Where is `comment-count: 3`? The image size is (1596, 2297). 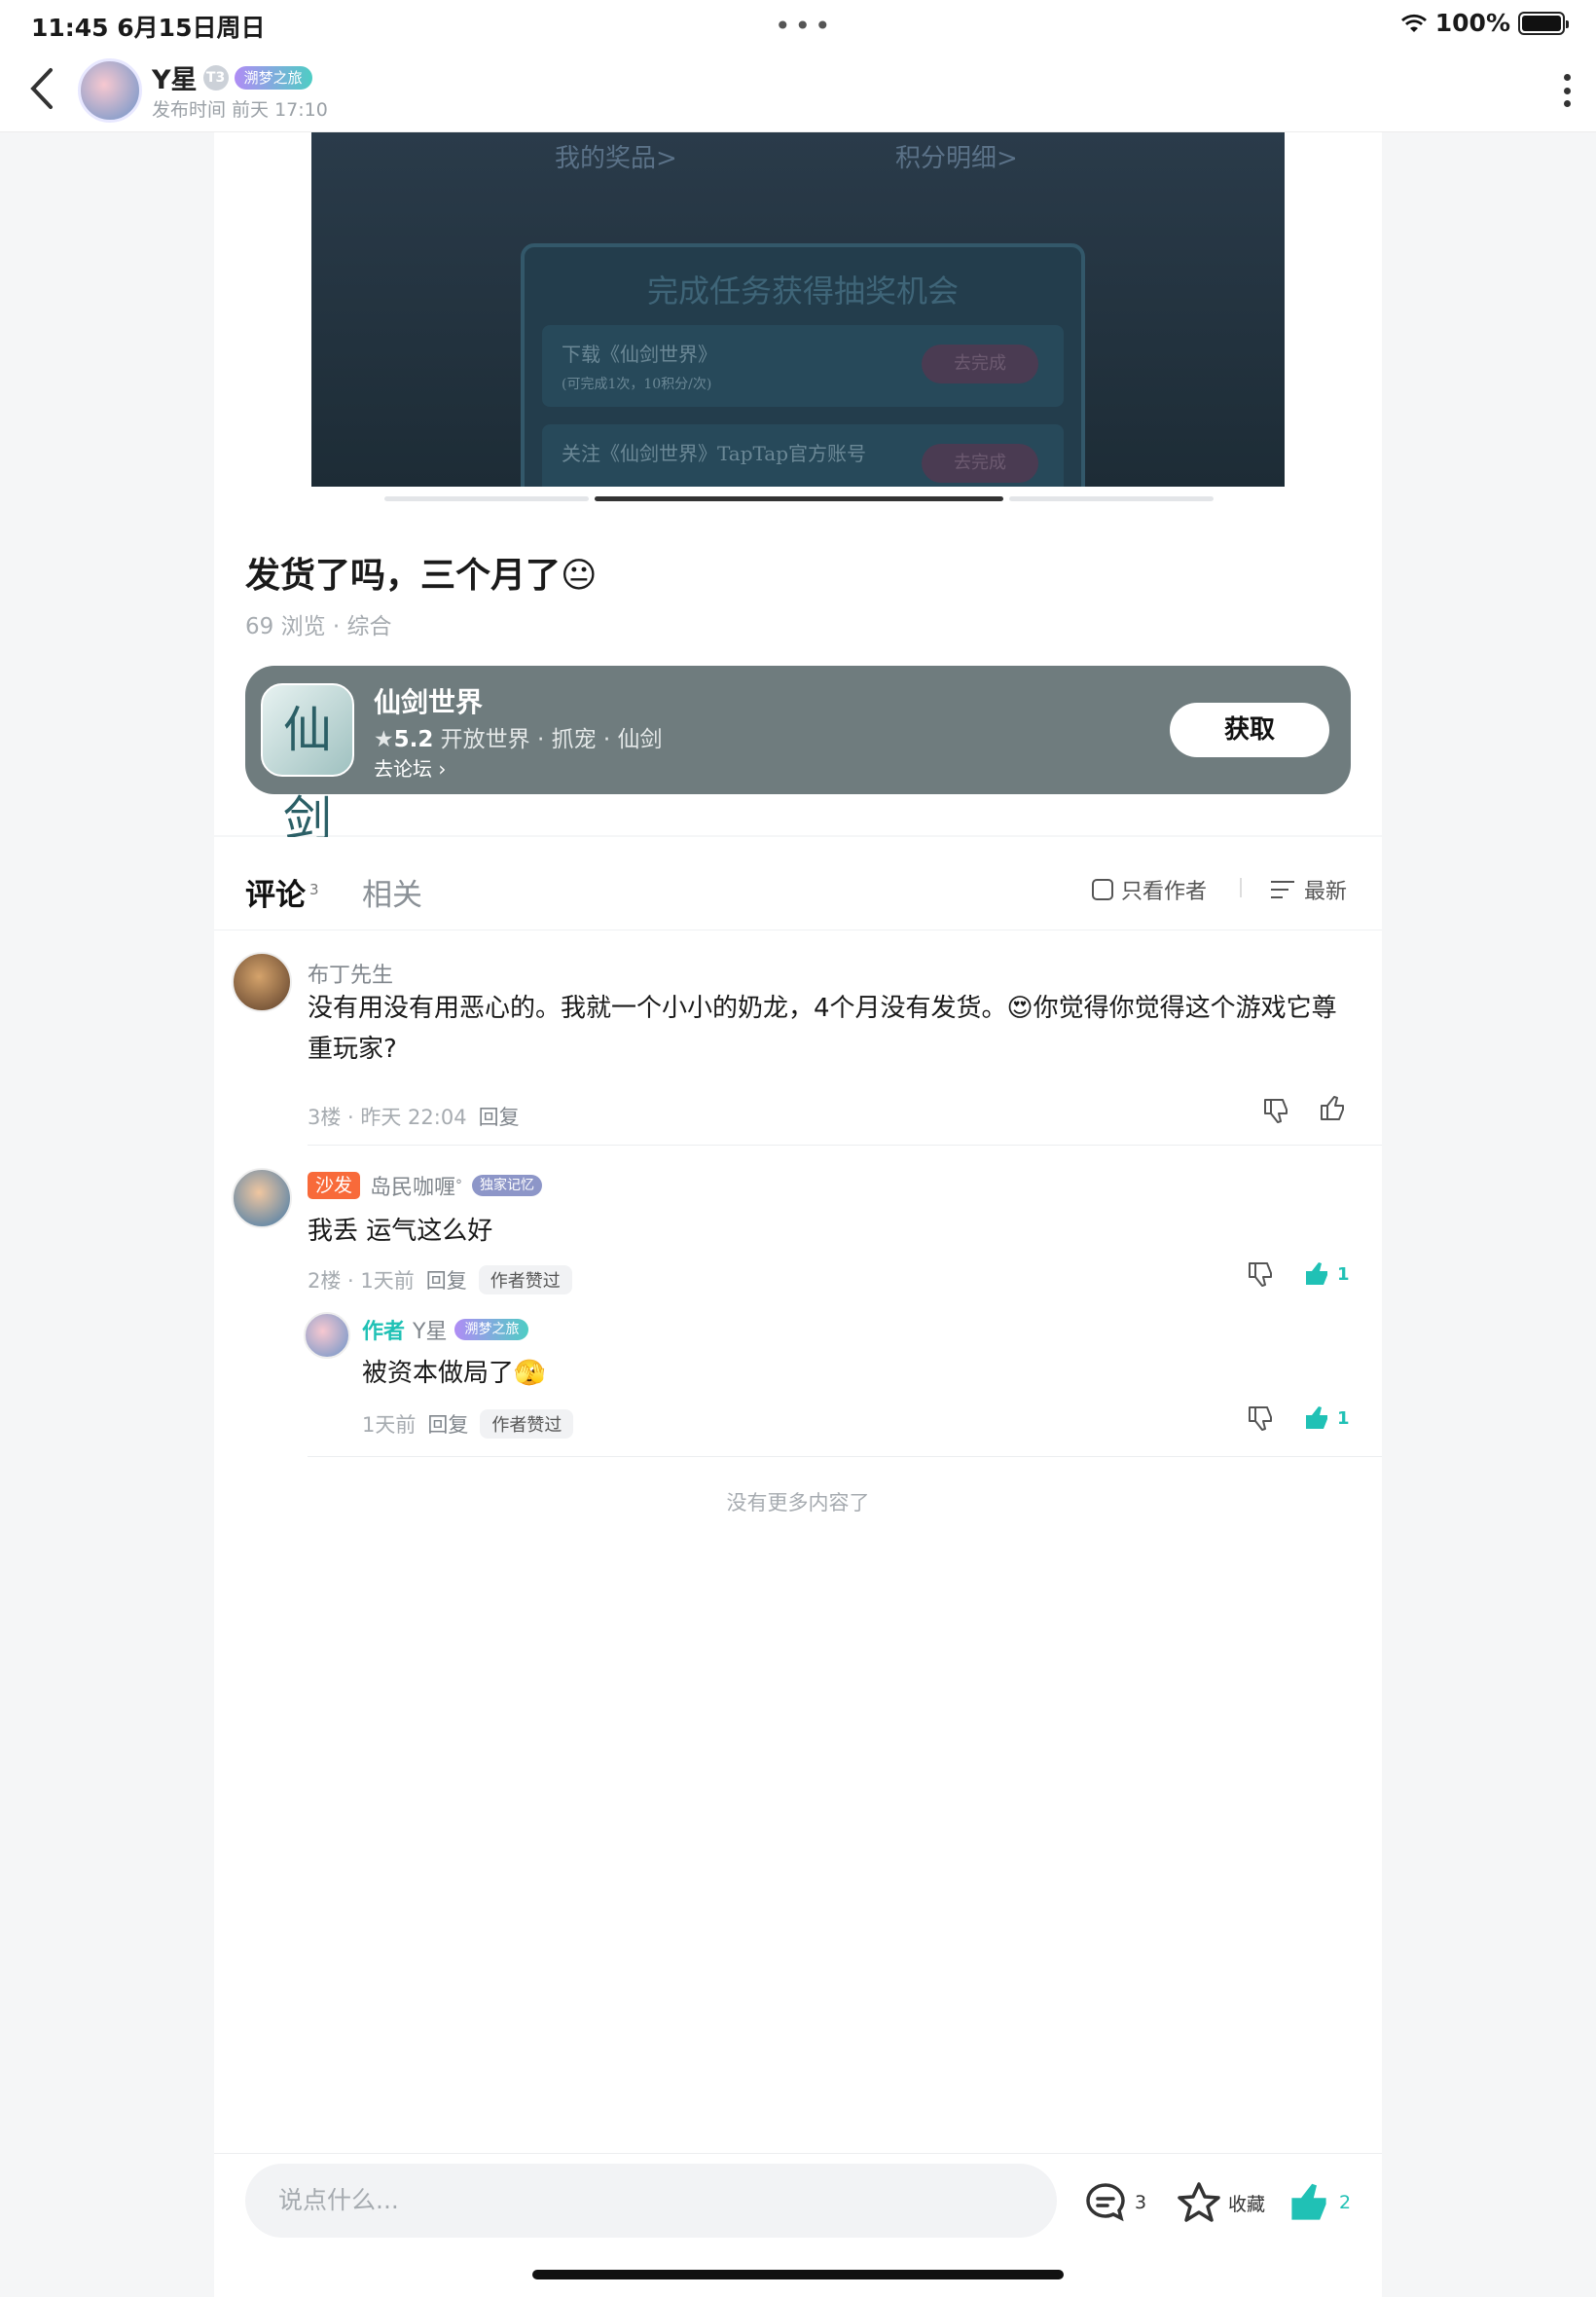
comment-count: 3 is located at coordinates (314, 889).